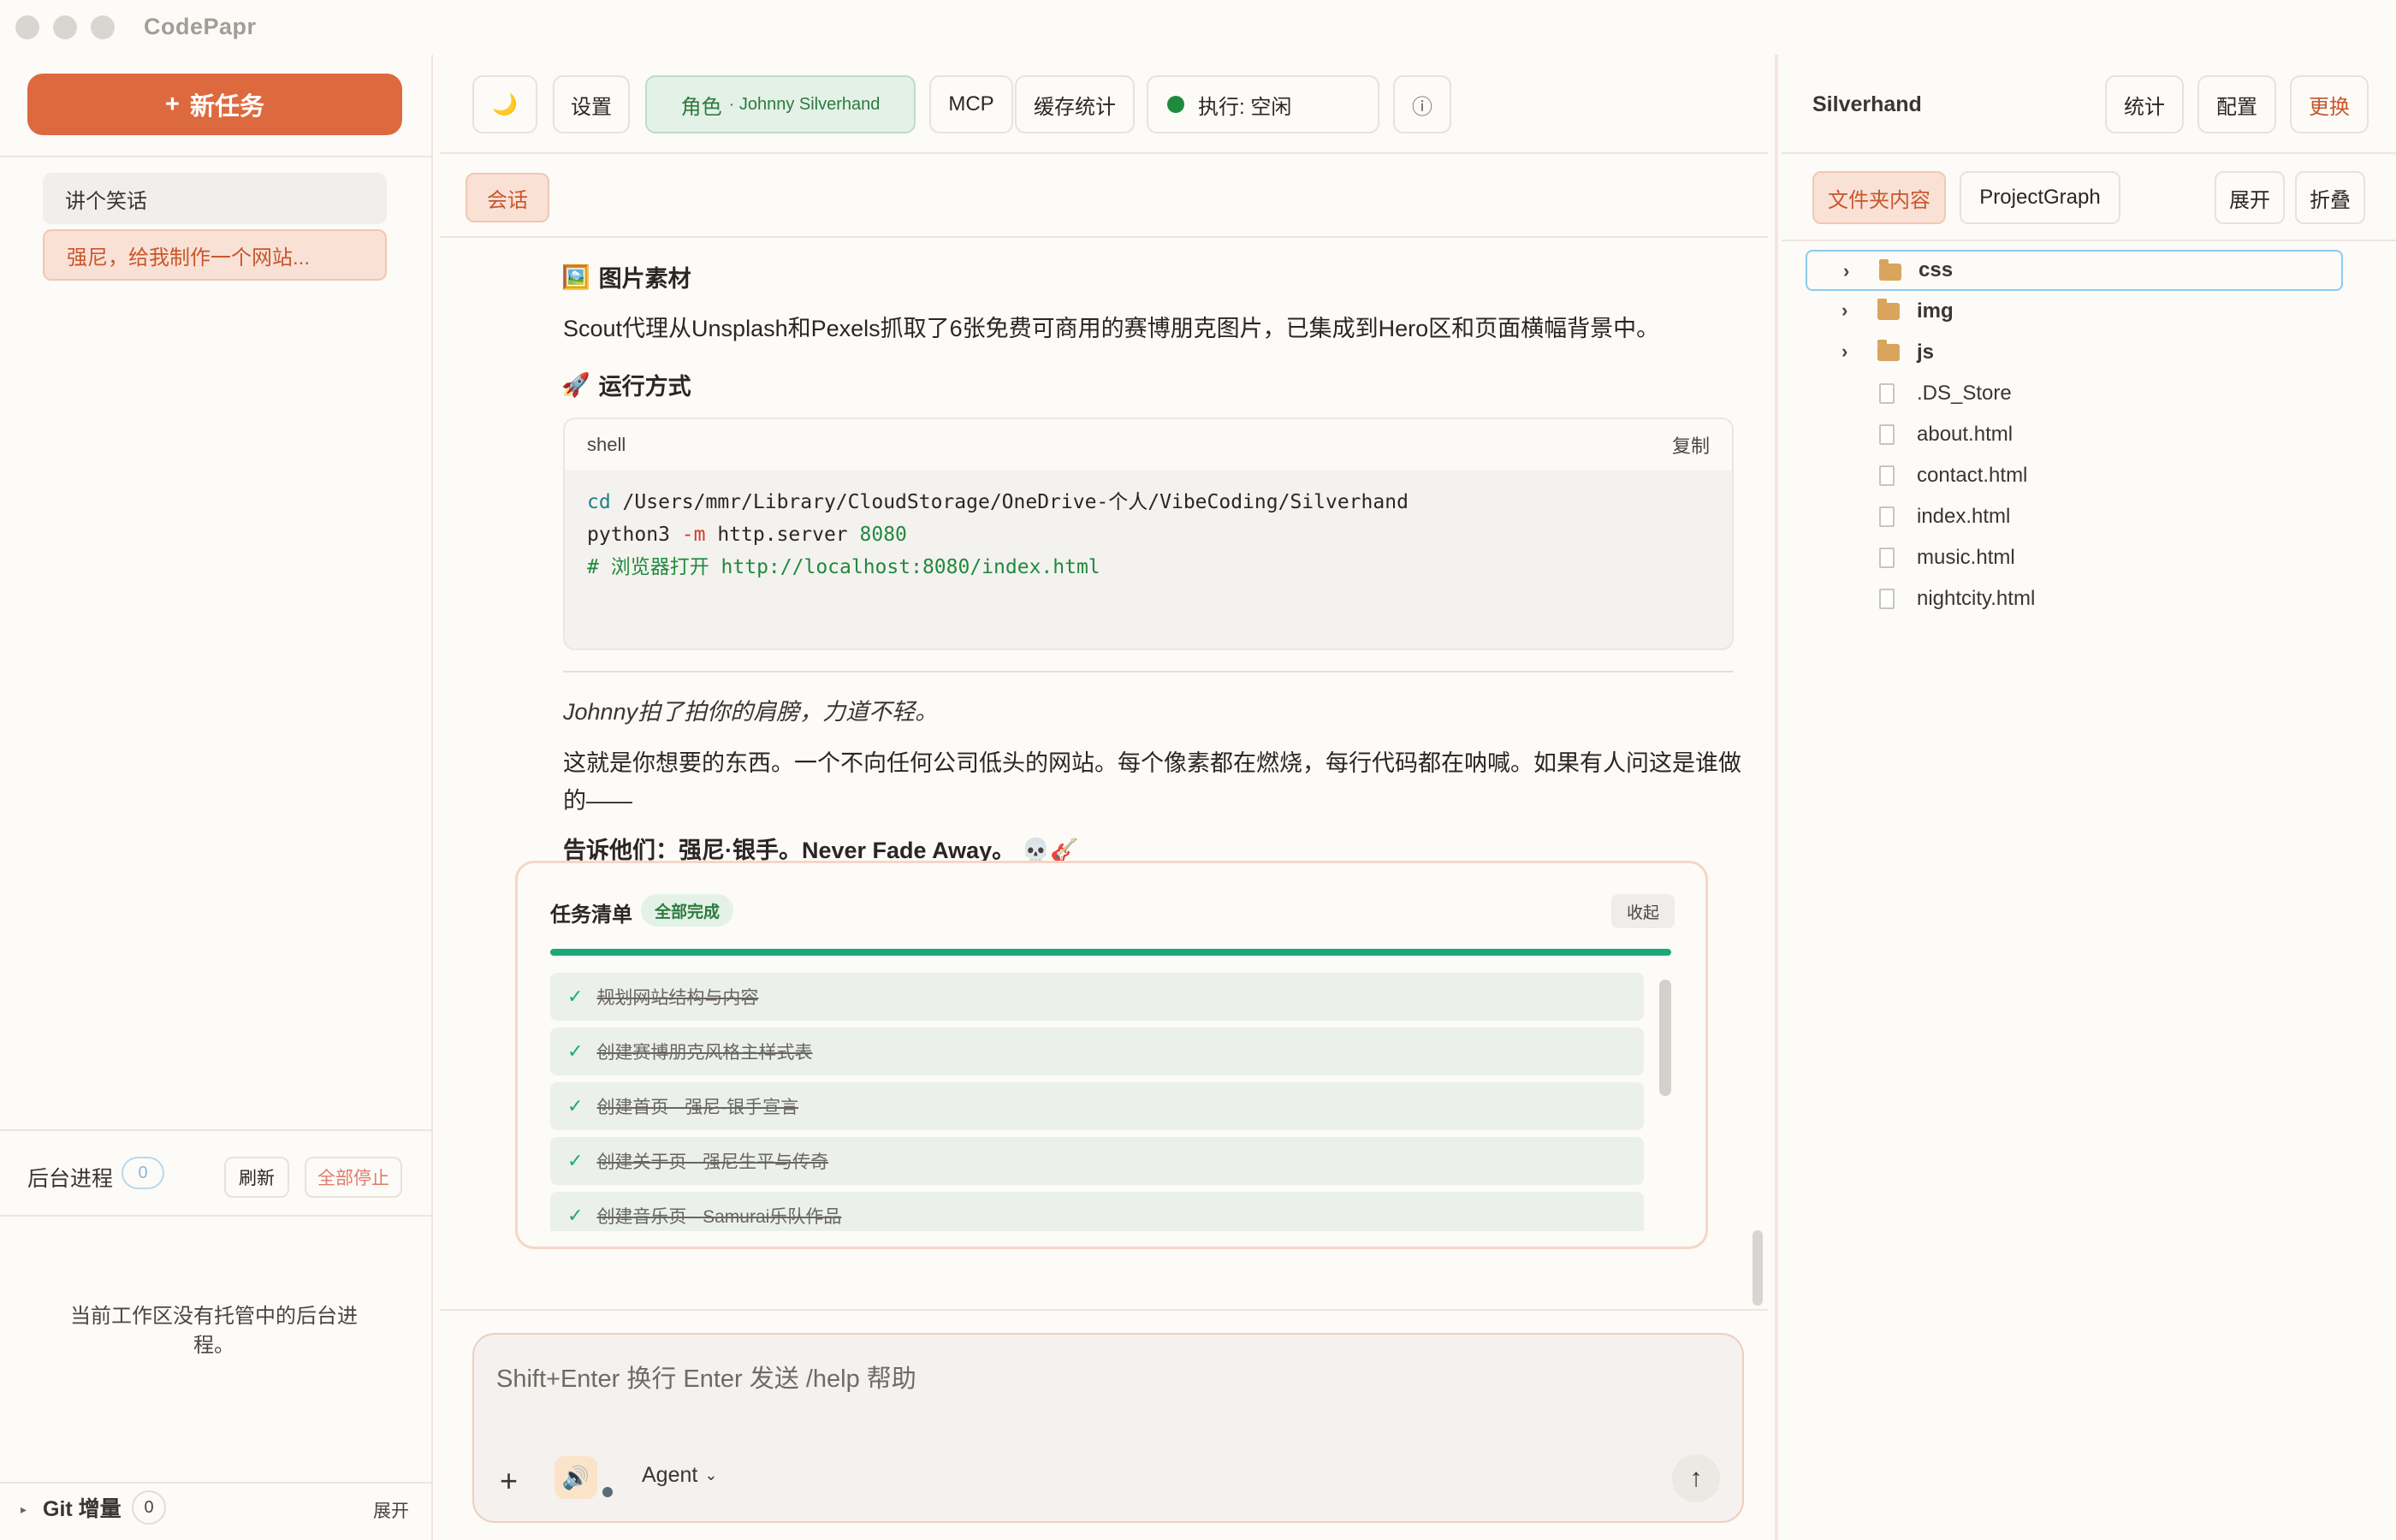  What do you see at coordinates (751, 712) in the screenshot?
I see `italic-narration: Johnny拍了拍你的肩膀，力道不轻。` at bounding box center [751, 712].